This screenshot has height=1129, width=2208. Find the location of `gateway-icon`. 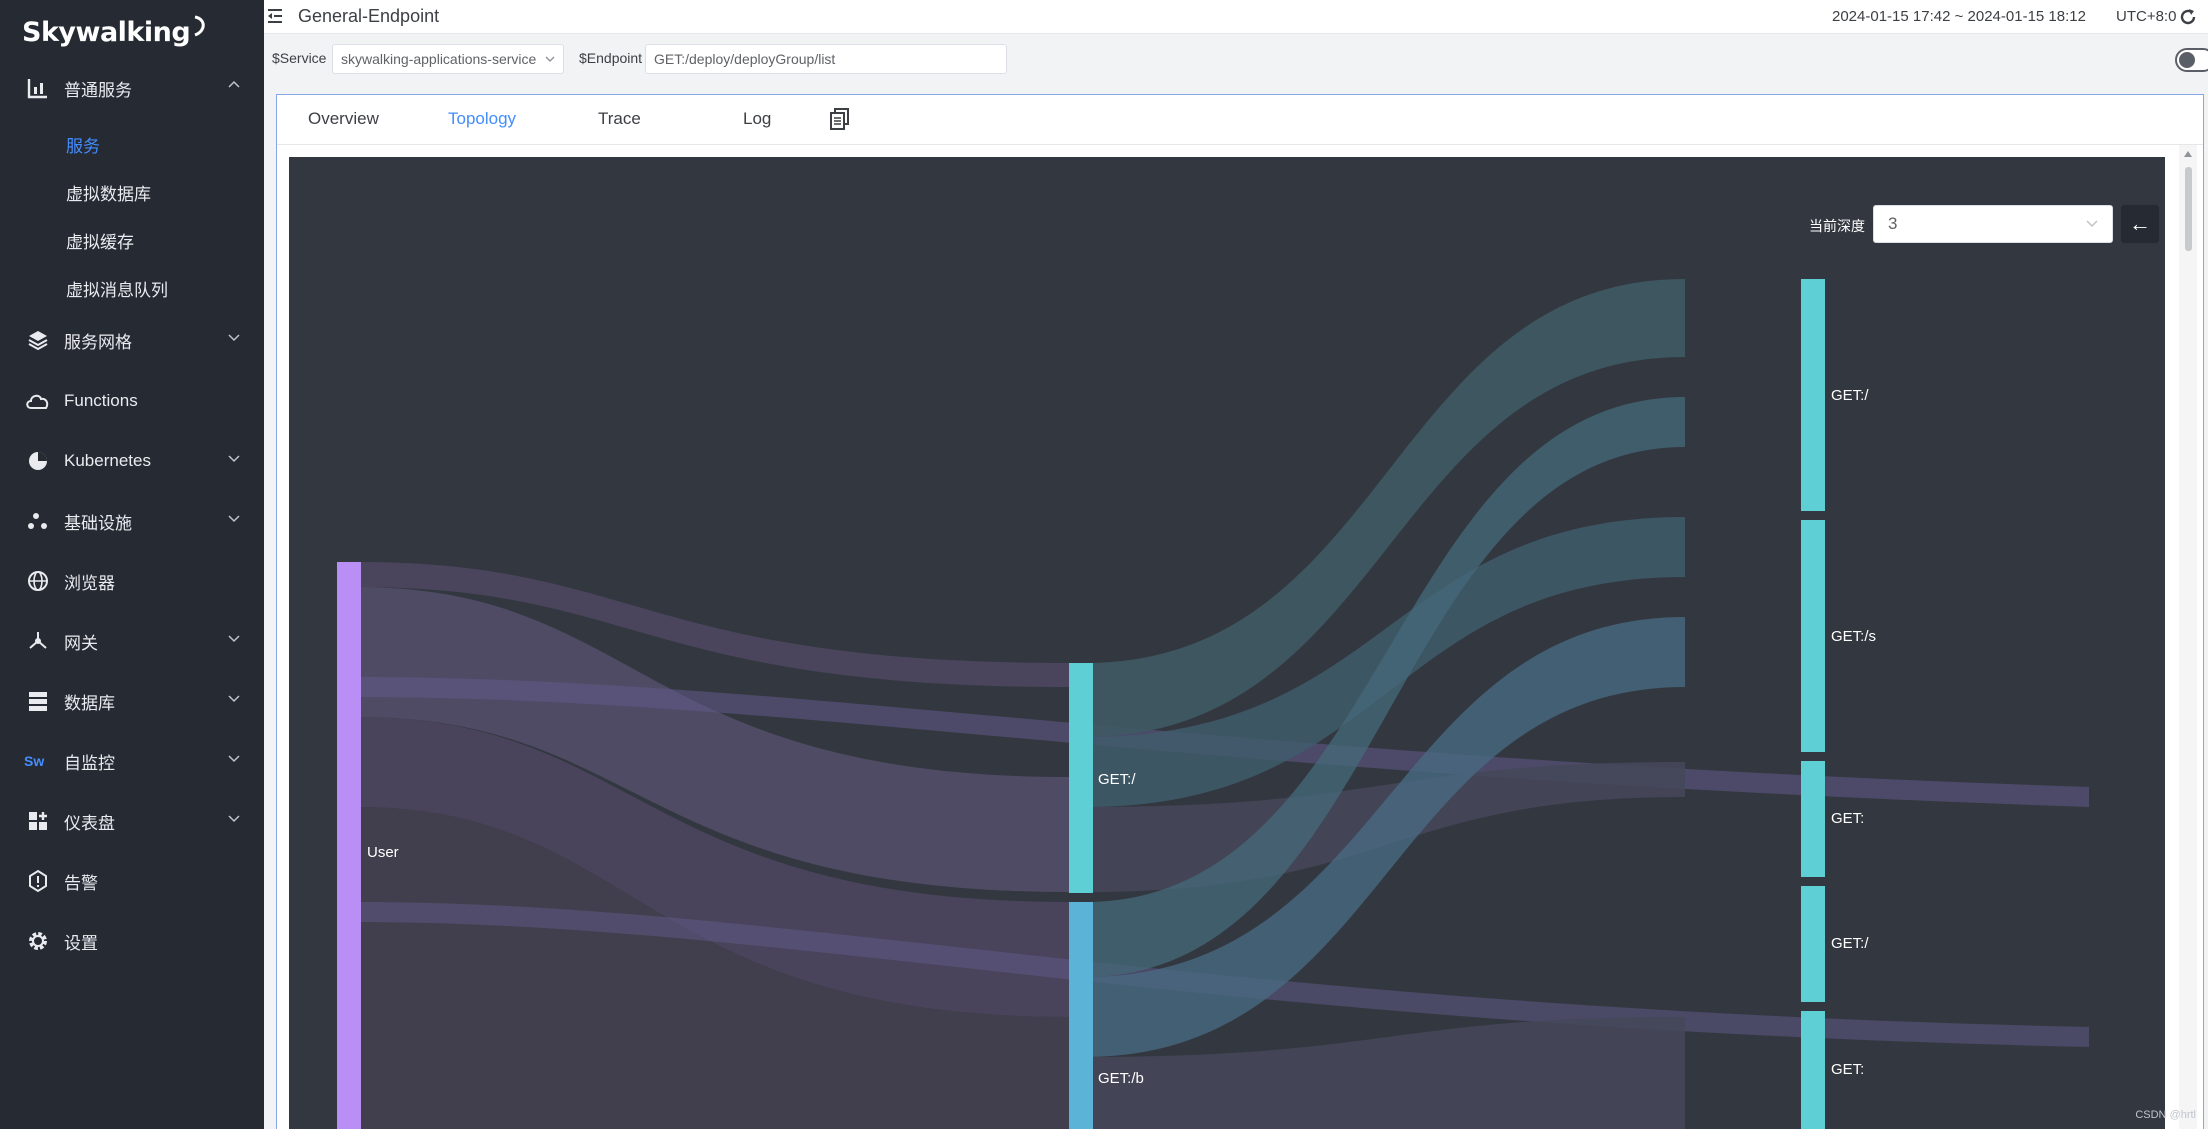

gateway-icon is located at coordinates (38, 641).